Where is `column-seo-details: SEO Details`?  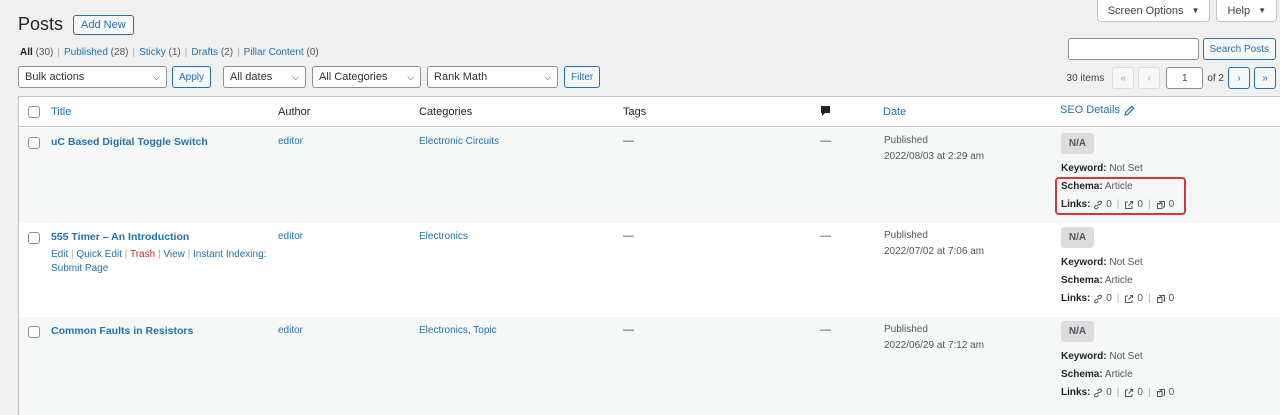
column-seo-details: SEO Details is located at coordinates (1097, 110).